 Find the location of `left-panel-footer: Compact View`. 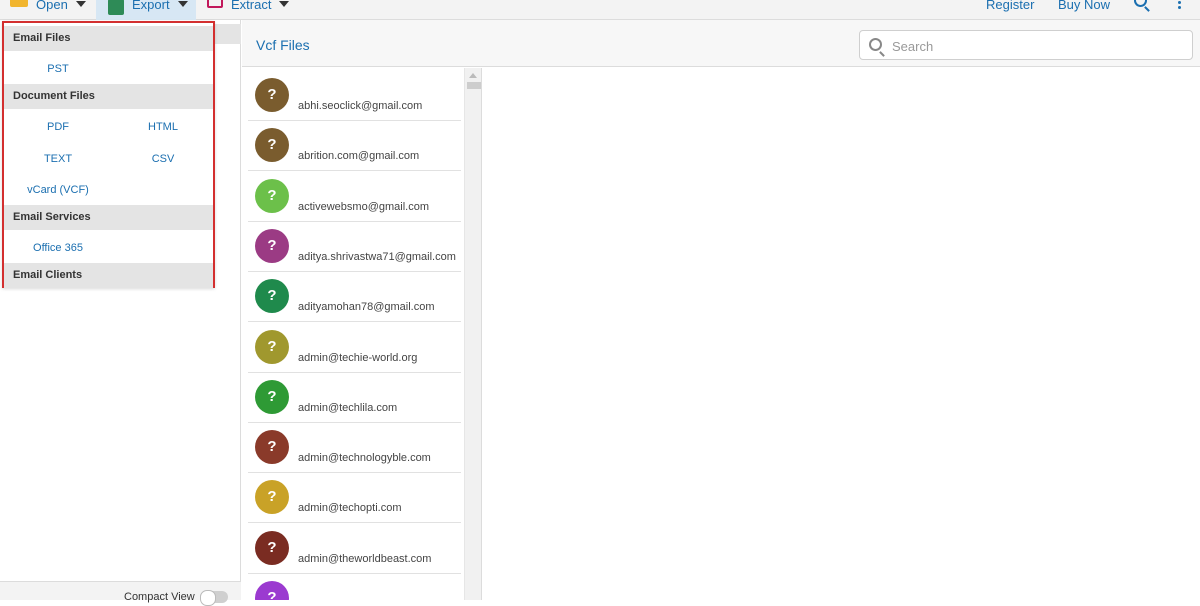

left-panel-footer: Compact View is located at coordinates (120, 593).